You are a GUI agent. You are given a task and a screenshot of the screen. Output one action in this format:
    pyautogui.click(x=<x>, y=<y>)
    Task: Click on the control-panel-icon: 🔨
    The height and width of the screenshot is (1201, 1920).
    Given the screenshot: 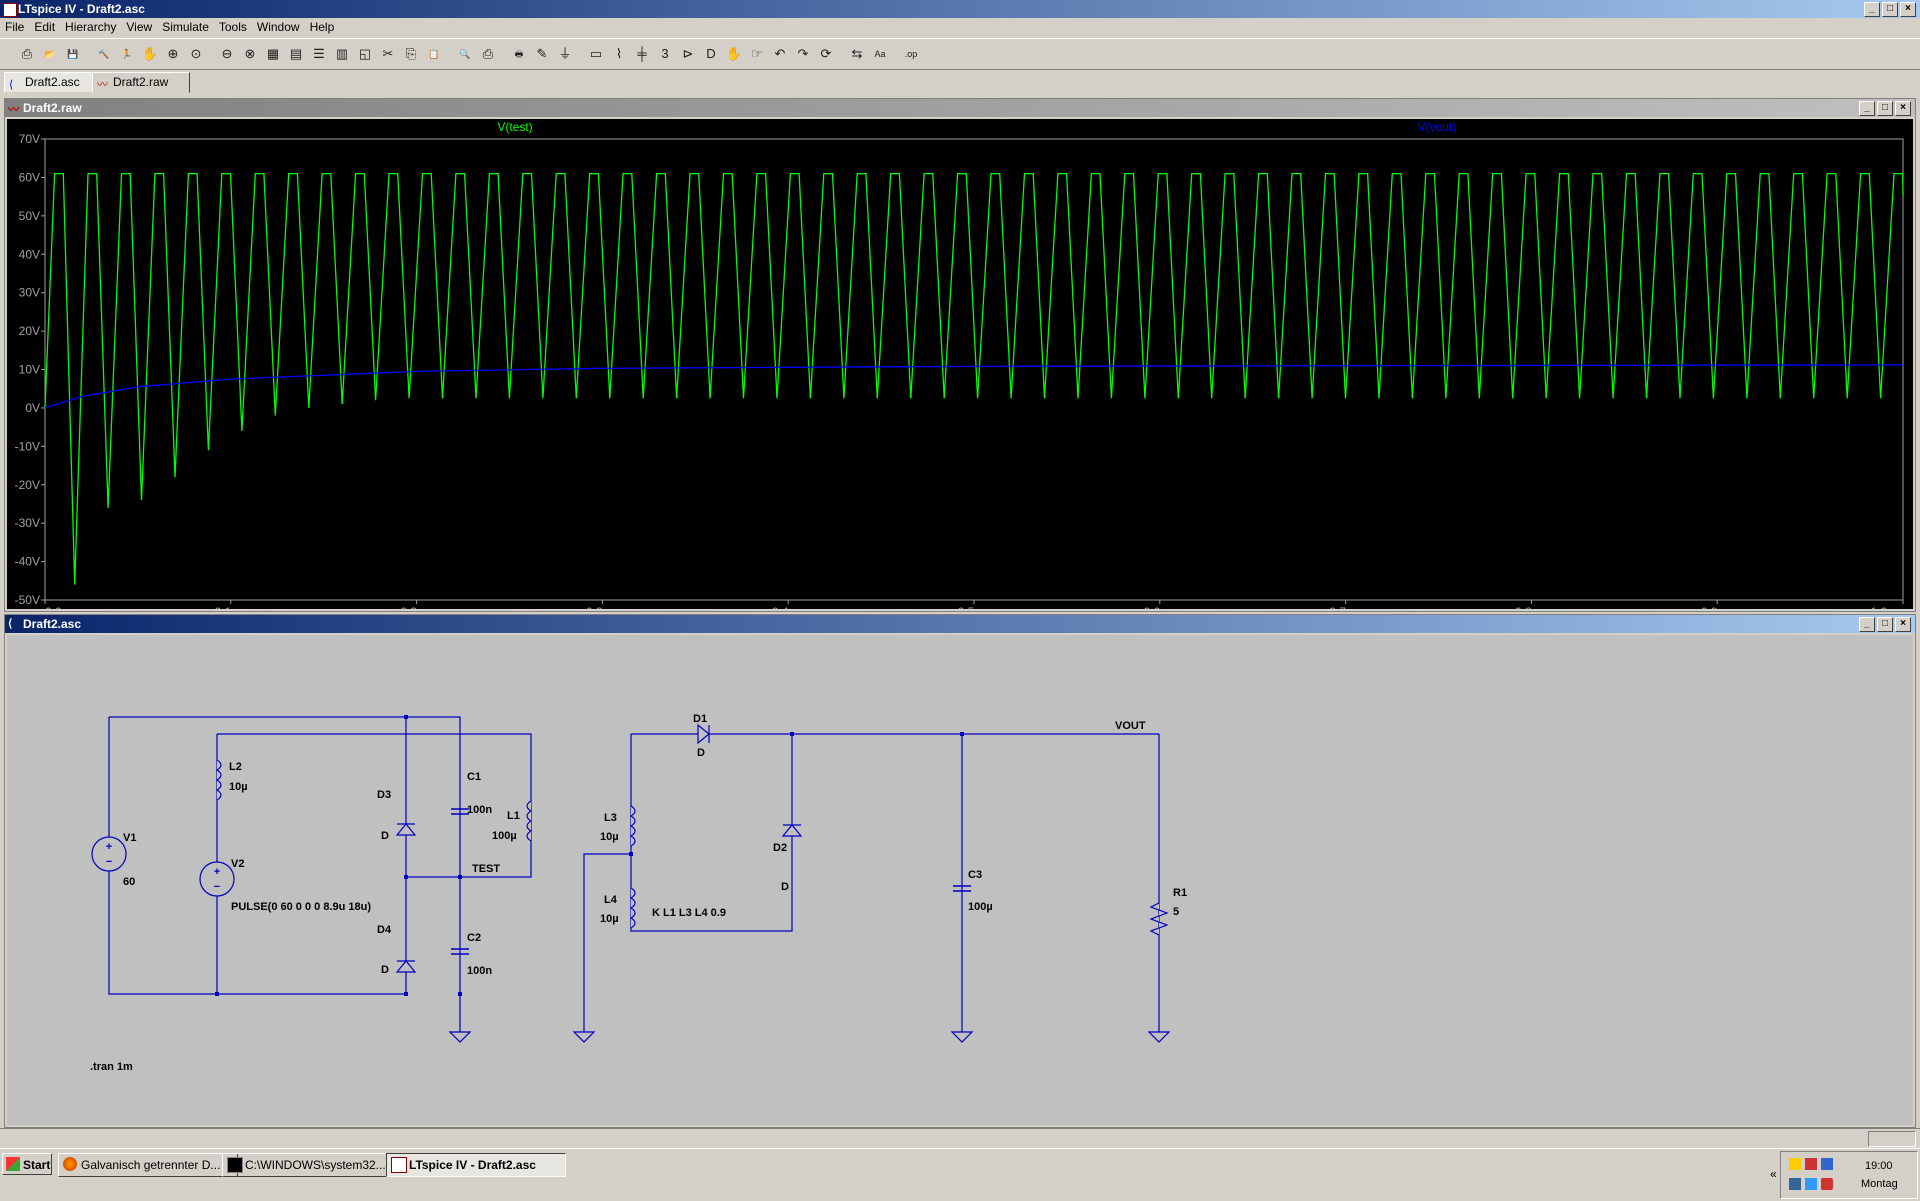 What is the action you would take?
    pyautogui.click(x=104, y=54)
    